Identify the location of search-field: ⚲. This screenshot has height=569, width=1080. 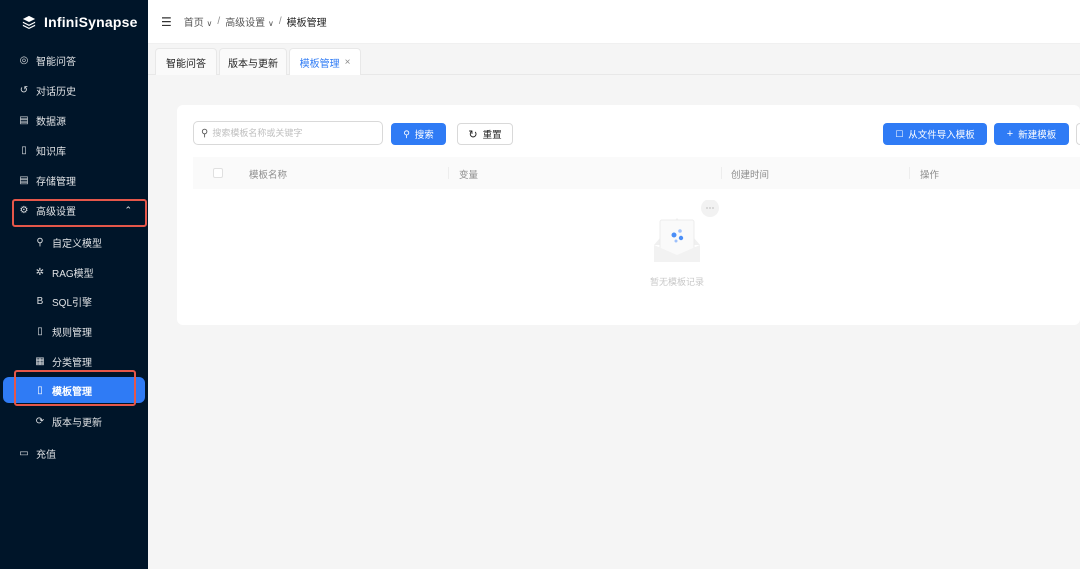
(288, 133).